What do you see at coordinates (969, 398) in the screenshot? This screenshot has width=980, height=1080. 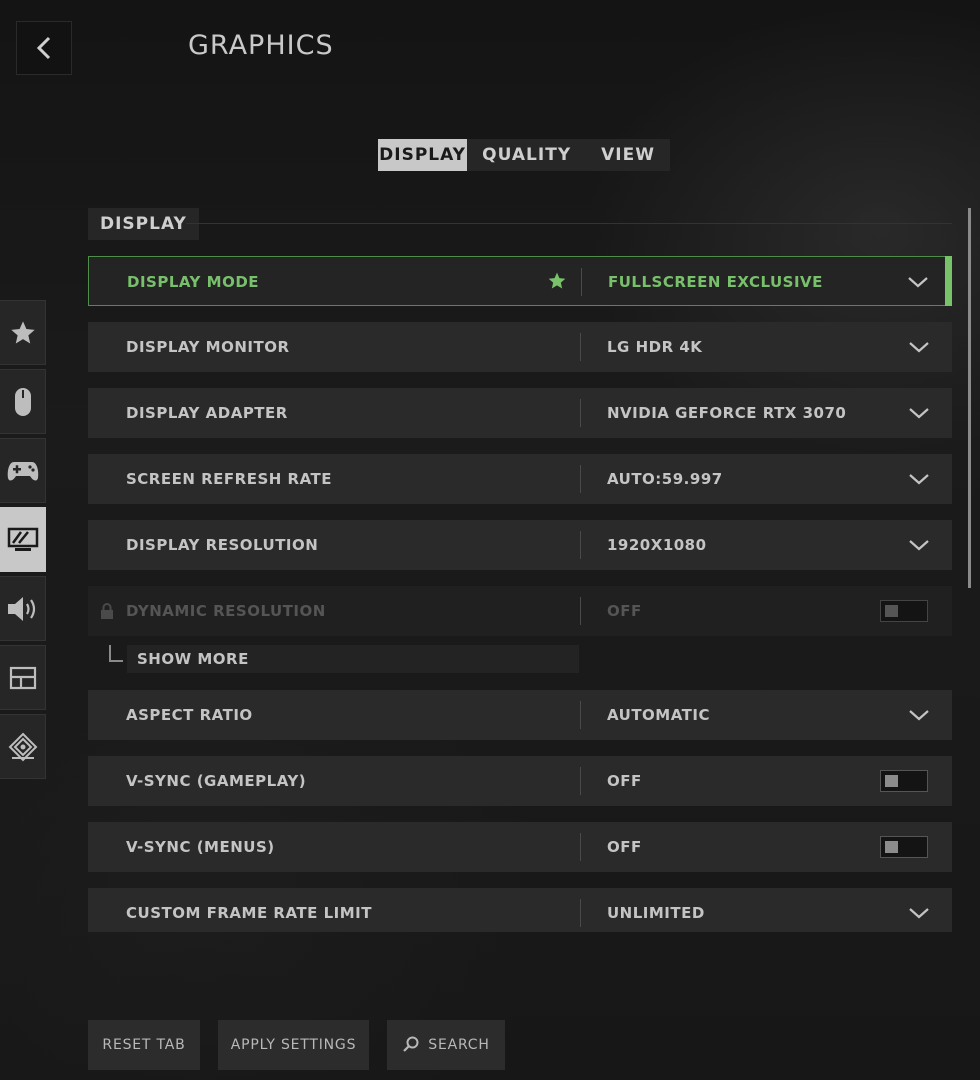 I see `settings-scrollbar` at bounding box center [969, 398].